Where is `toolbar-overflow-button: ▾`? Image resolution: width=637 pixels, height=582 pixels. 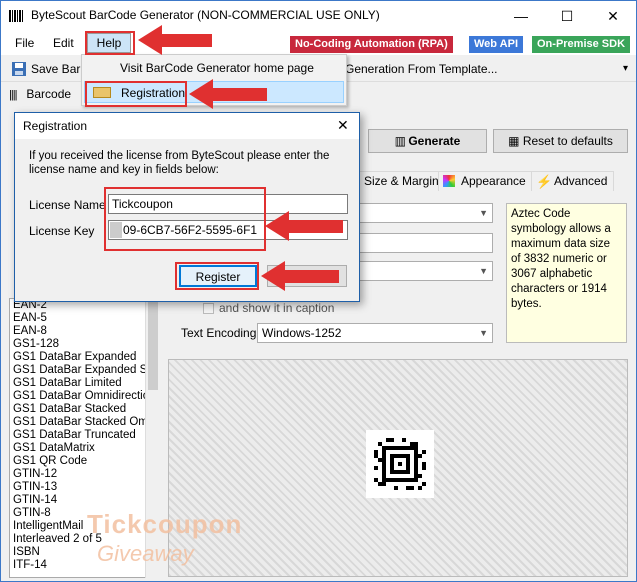
toolbar-overflow-button: ▾ is located at coordinates (625, 69).